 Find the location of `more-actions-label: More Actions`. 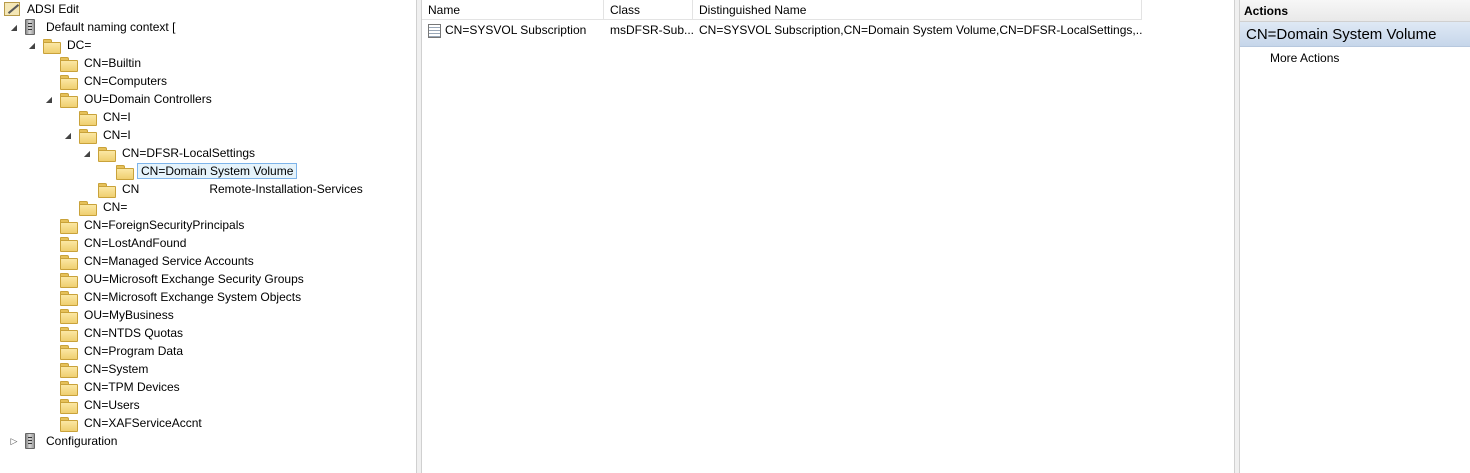

more-actions-label: More Actions is located at coordinates (1305, 58).